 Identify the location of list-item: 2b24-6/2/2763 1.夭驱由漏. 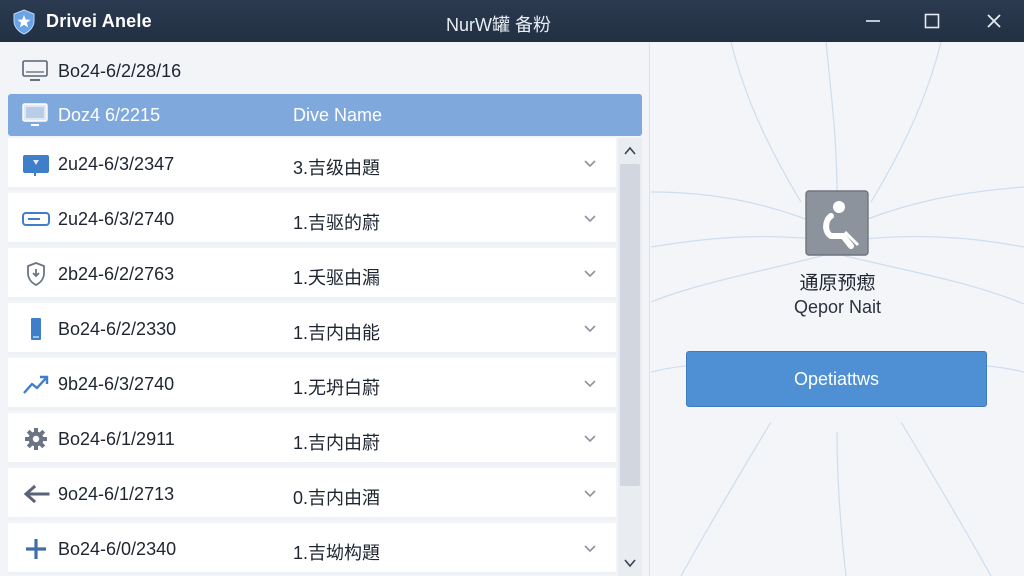
(312, 274).